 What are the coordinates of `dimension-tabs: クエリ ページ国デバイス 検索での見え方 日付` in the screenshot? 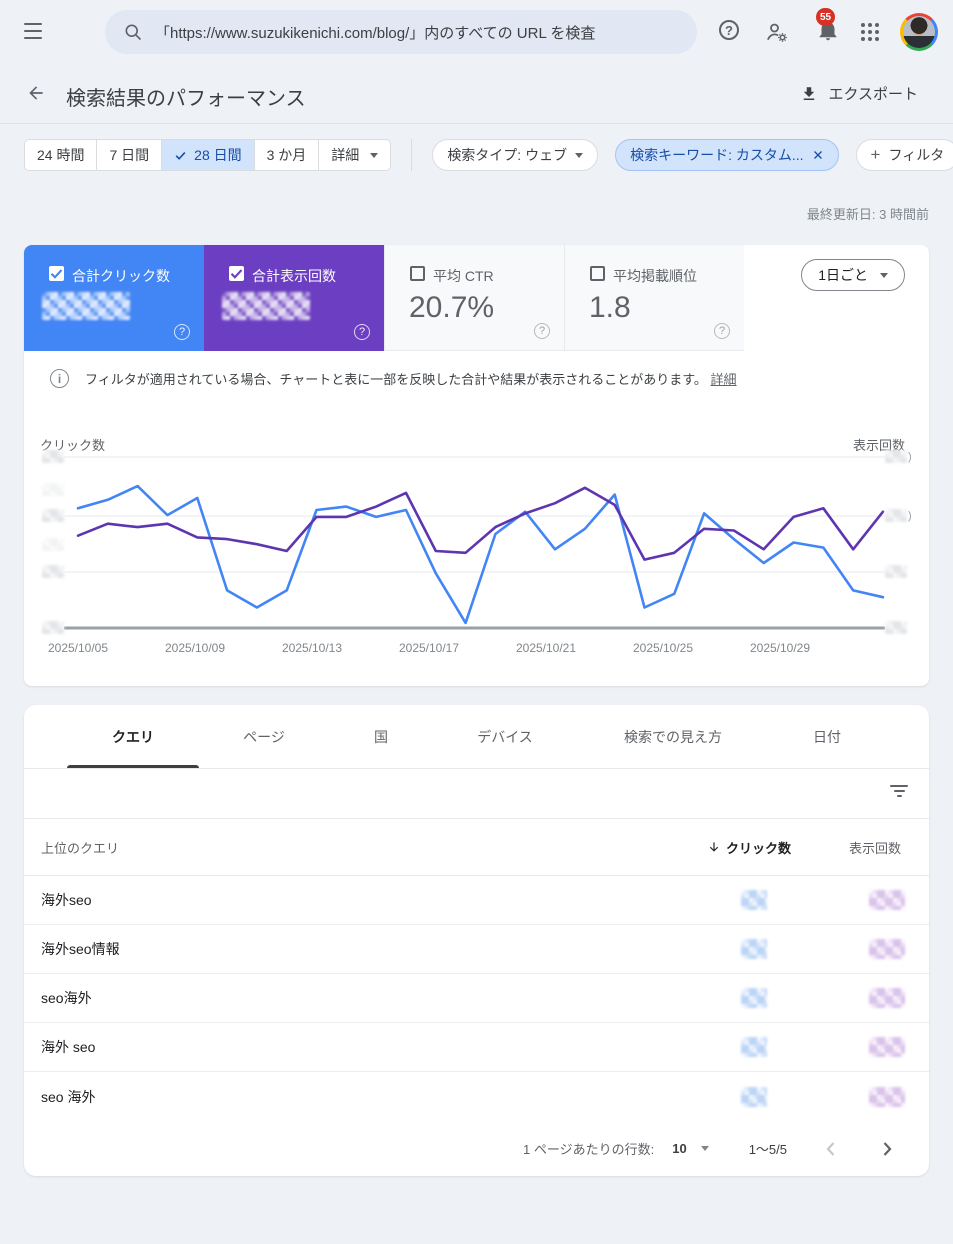 It's located at (476, 737).